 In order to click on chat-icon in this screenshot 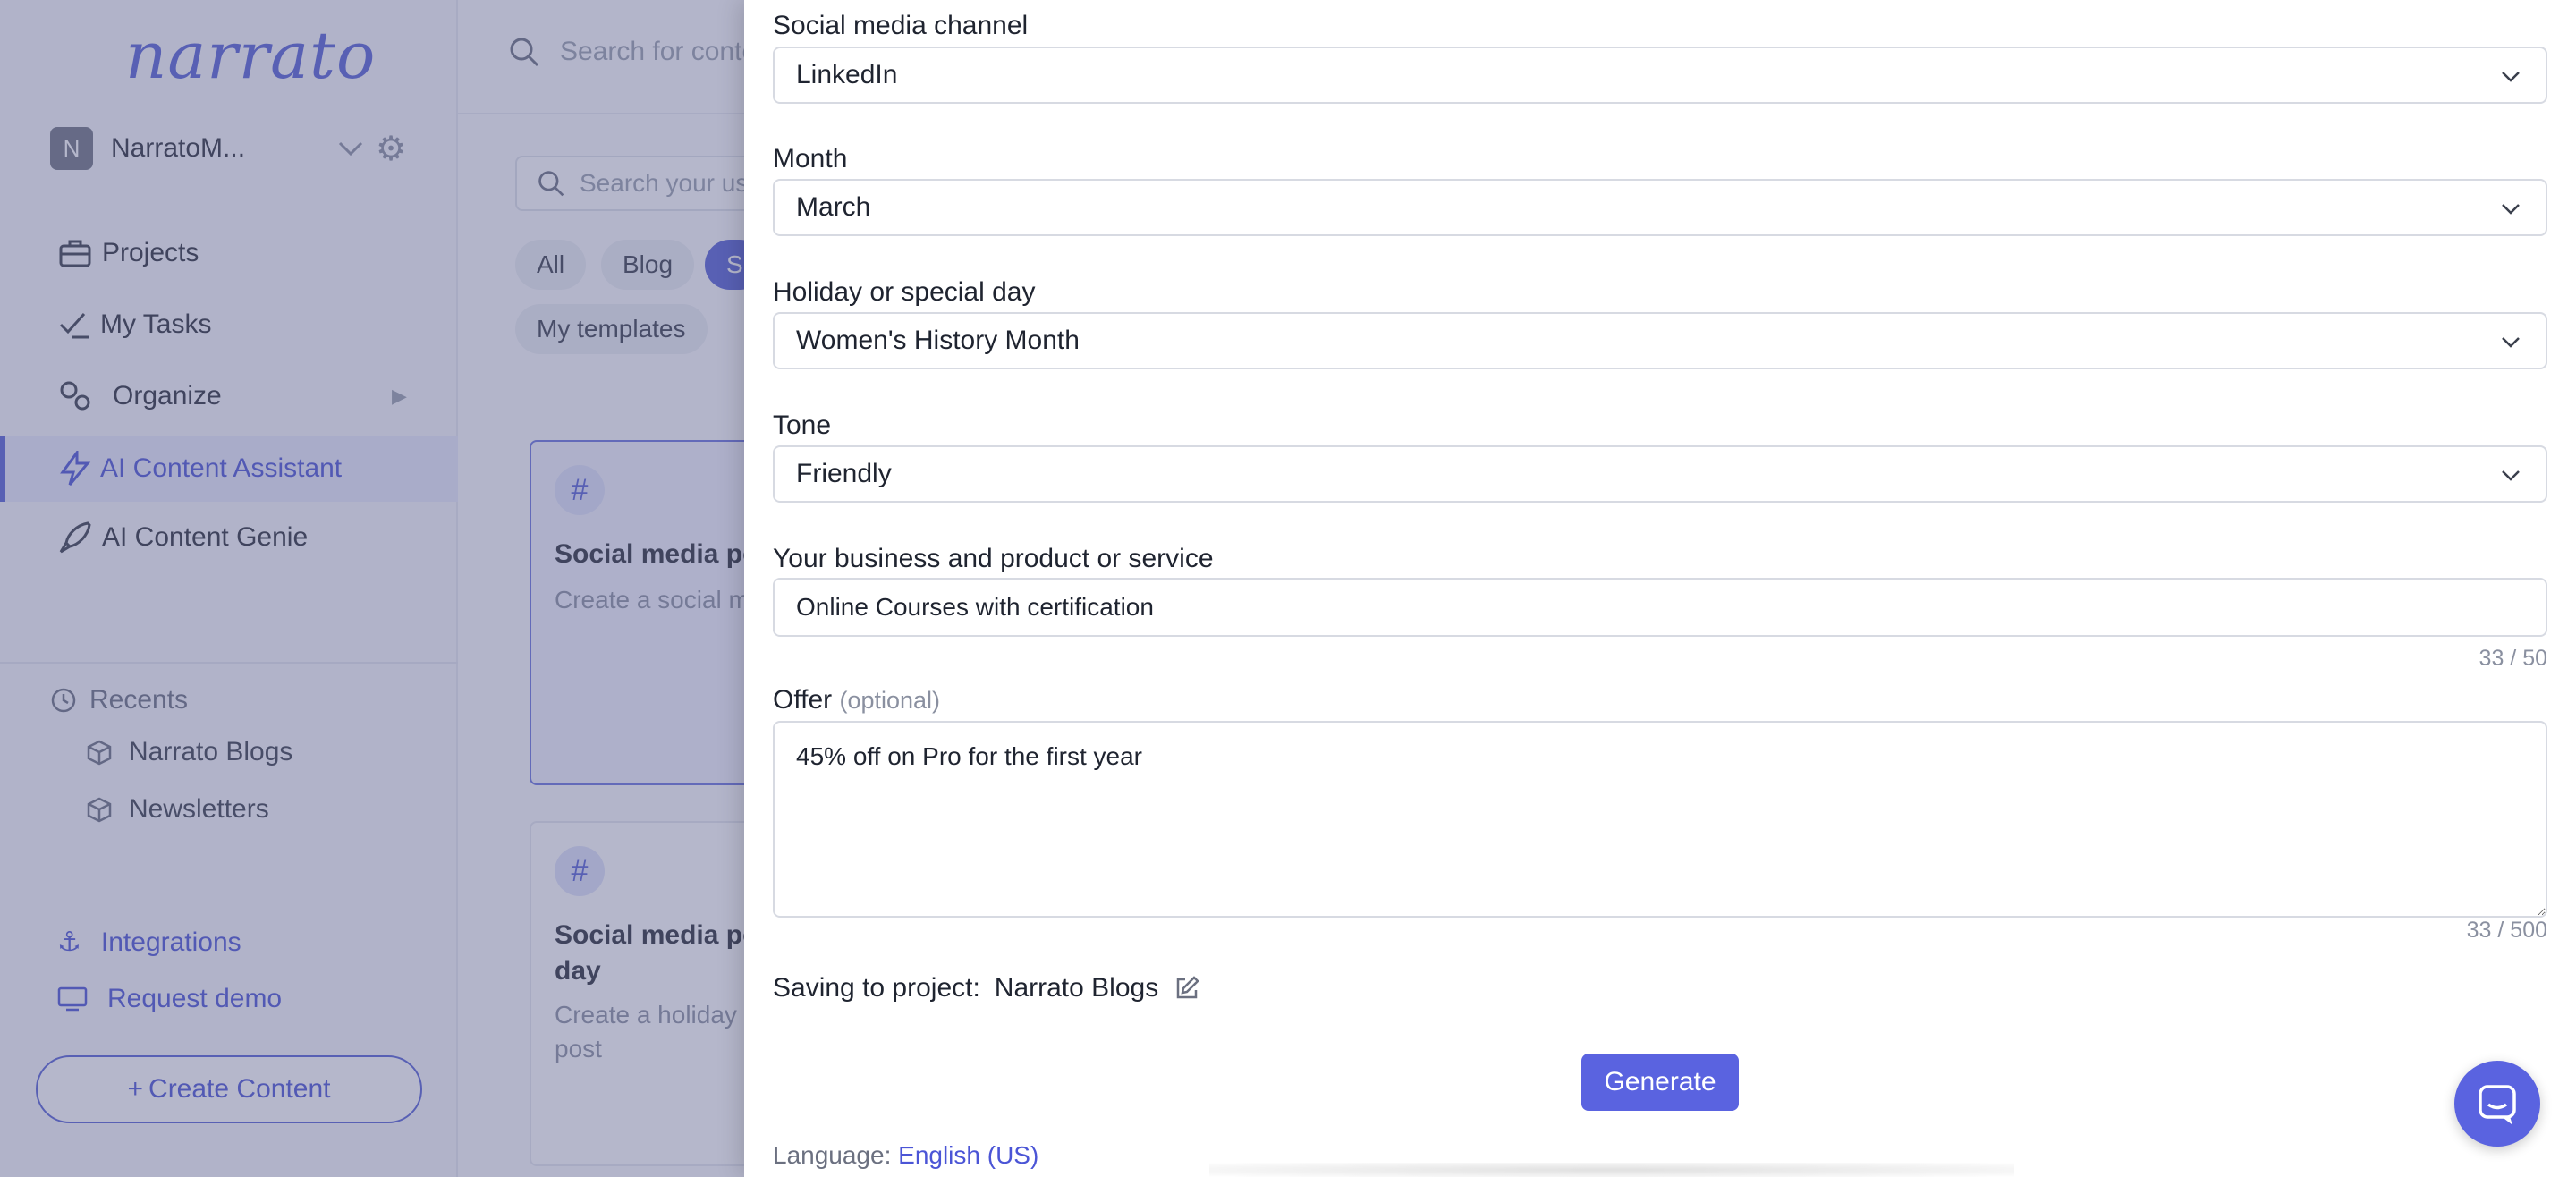, I will do `click(2497, 1104)`.